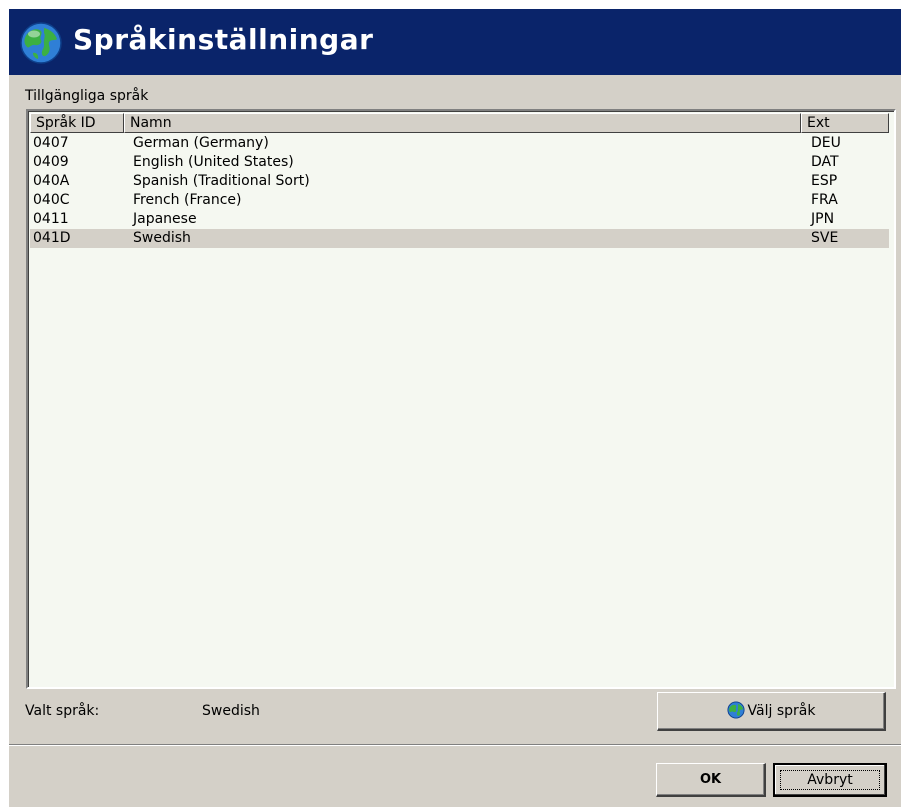 The width and height of the screenshot is (901, 807). Describe the element at coordinates (825, 238) in the screenshot. I see `cell-ext: SVE` at that location.